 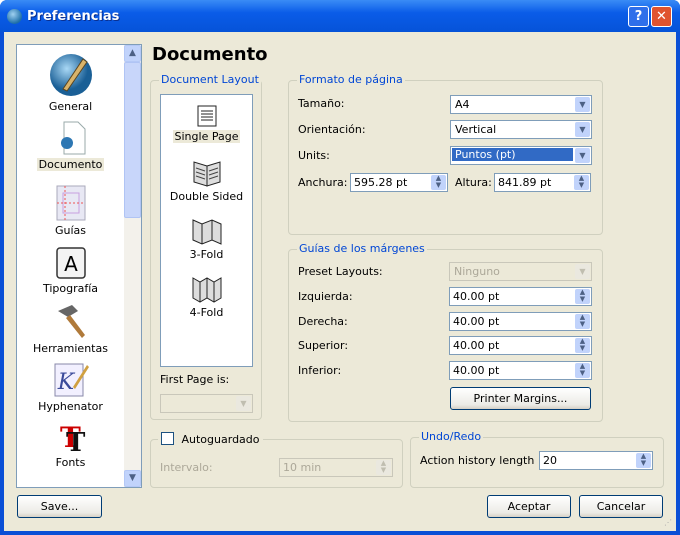 What do you see at coordinates (132, 478) in the screenshot?
I see `scroll-down-icon: ▼` at bounding box center [132, 478].